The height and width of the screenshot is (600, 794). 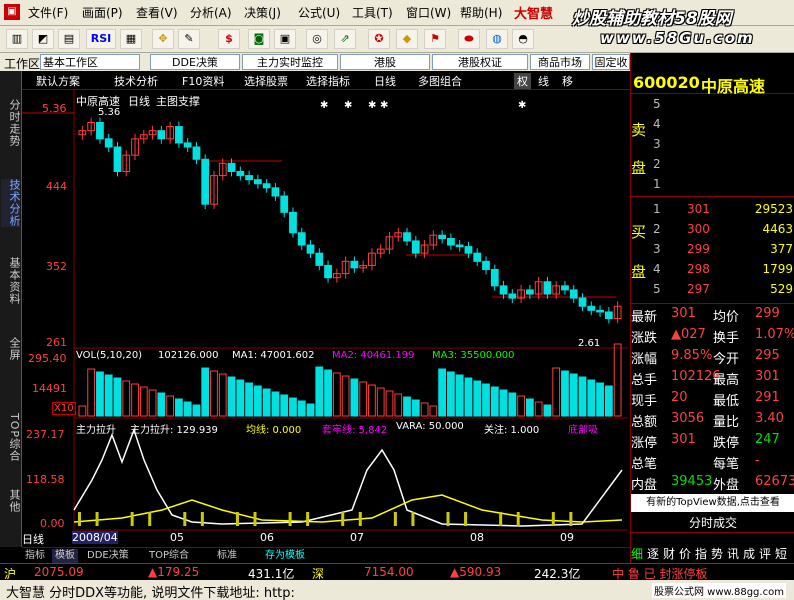 What do you see at coordinates (285, 39) in the screenshot?
I see `chart-icon: ▣` at bounding box center [285, 39].